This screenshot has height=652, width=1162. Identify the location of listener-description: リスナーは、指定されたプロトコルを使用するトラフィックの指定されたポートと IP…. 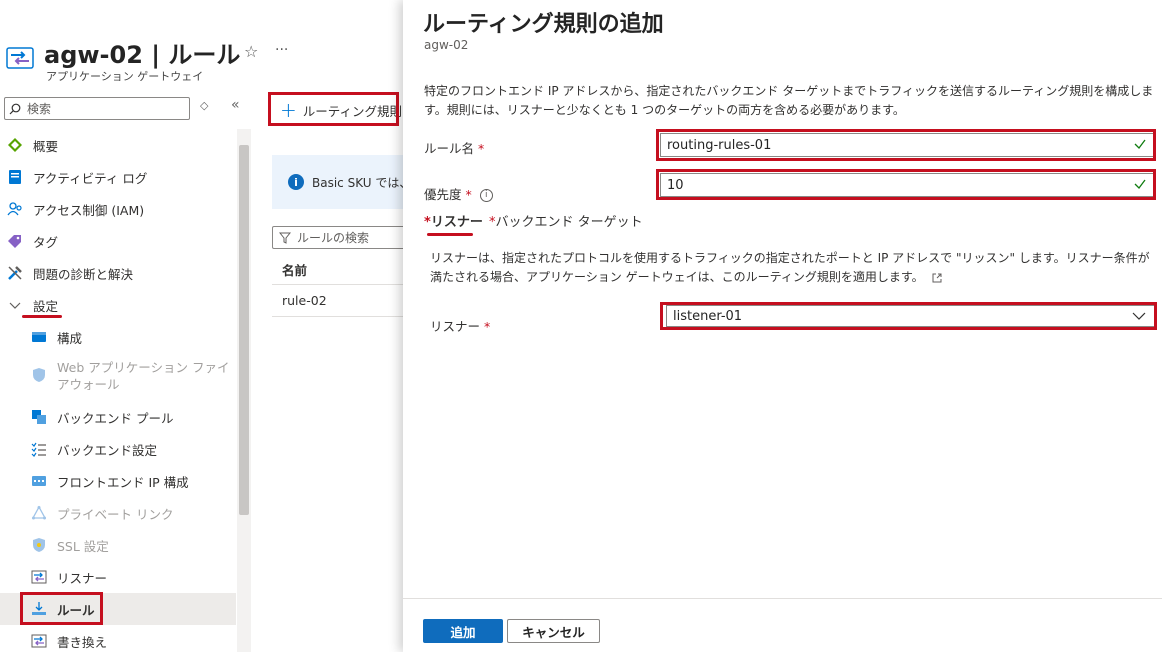
(790, 267).